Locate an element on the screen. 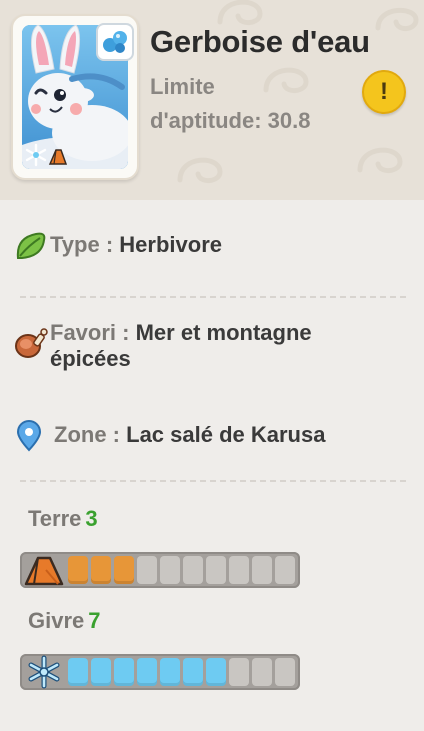 The image size is (424, 731). aptitude-limit: Limite d'aptitude: 30.8 is located at coordinates (255, 104).